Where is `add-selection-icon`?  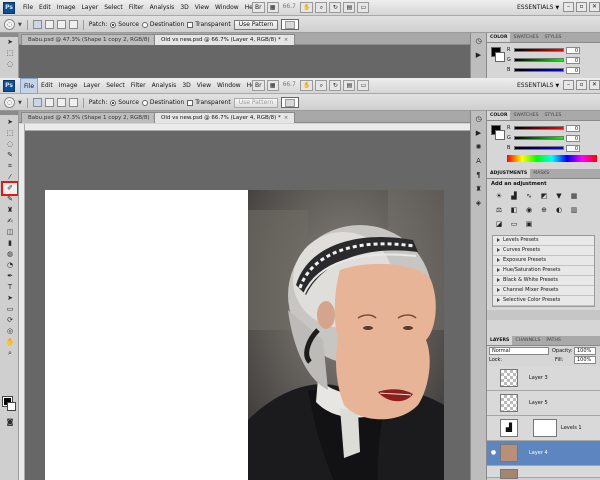
add-selection-icon is located at coordinates (49, 24).